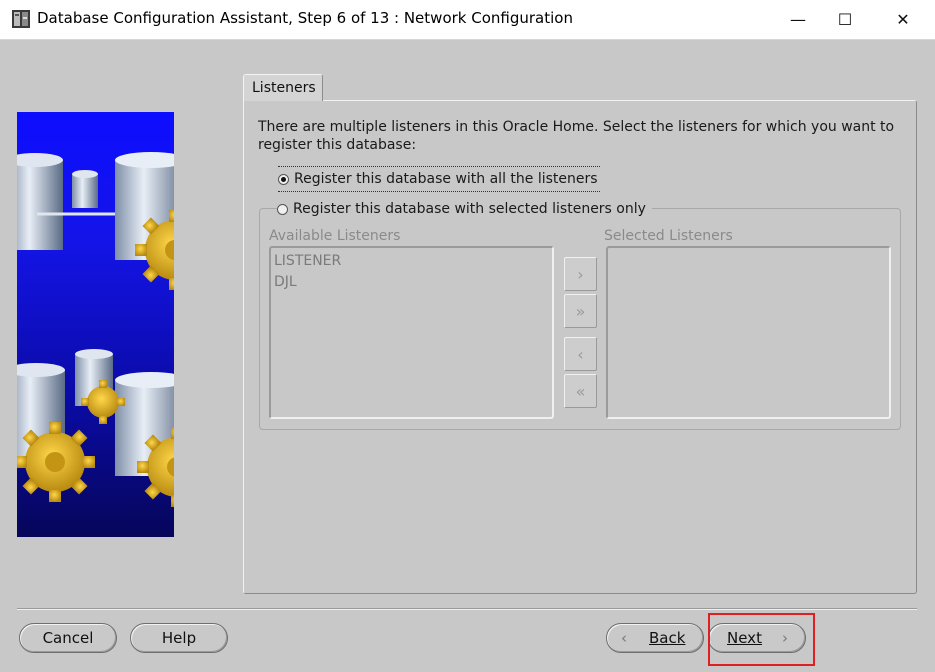  What do you see at coordinates (283, 179) in the screenshot?
I see `radio-icon-checked` at bounding box center [283, 179].